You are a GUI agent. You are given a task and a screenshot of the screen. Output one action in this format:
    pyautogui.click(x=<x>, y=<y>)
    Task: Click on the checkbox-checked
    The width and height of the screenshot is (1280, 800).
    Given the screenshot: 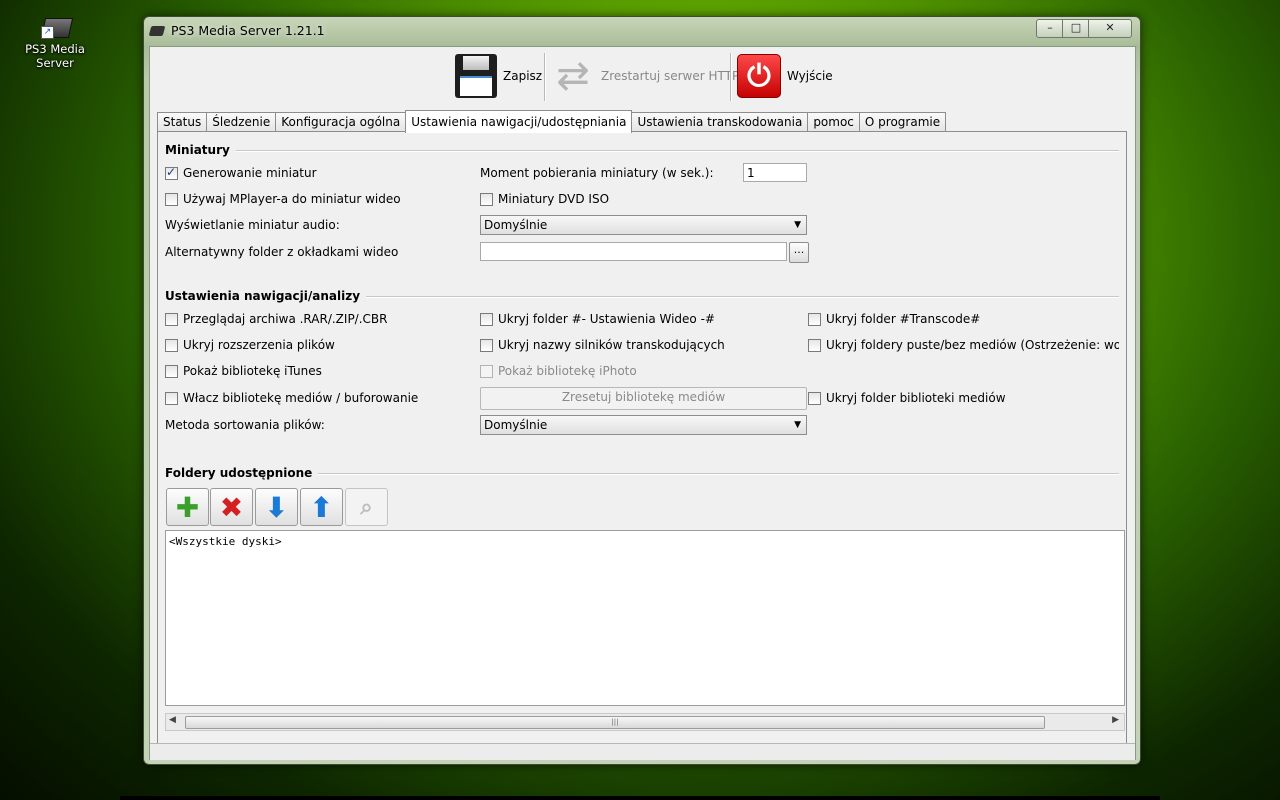 What is the action you would take?
    pyautogui.click(x=171, y=172)
    